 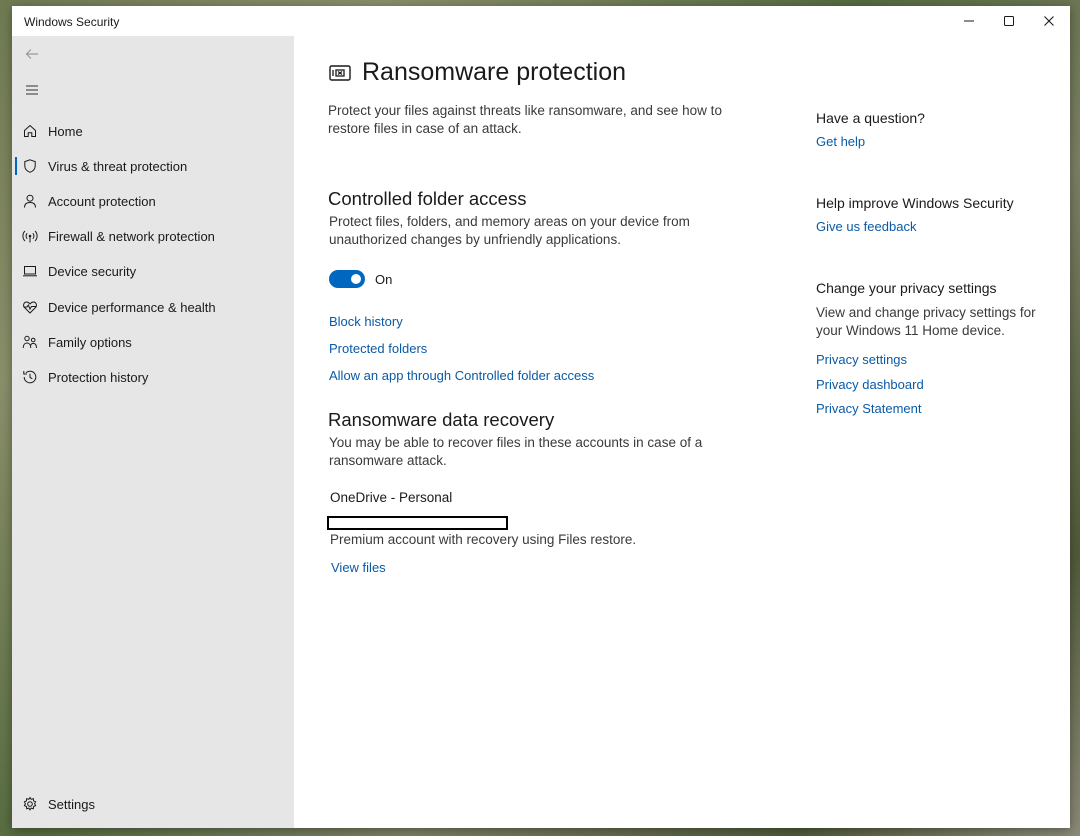 What do you see at coordinates (347, 279) in the screenshot?
I see `cfa-toggle` at bounding box center [347, 279].